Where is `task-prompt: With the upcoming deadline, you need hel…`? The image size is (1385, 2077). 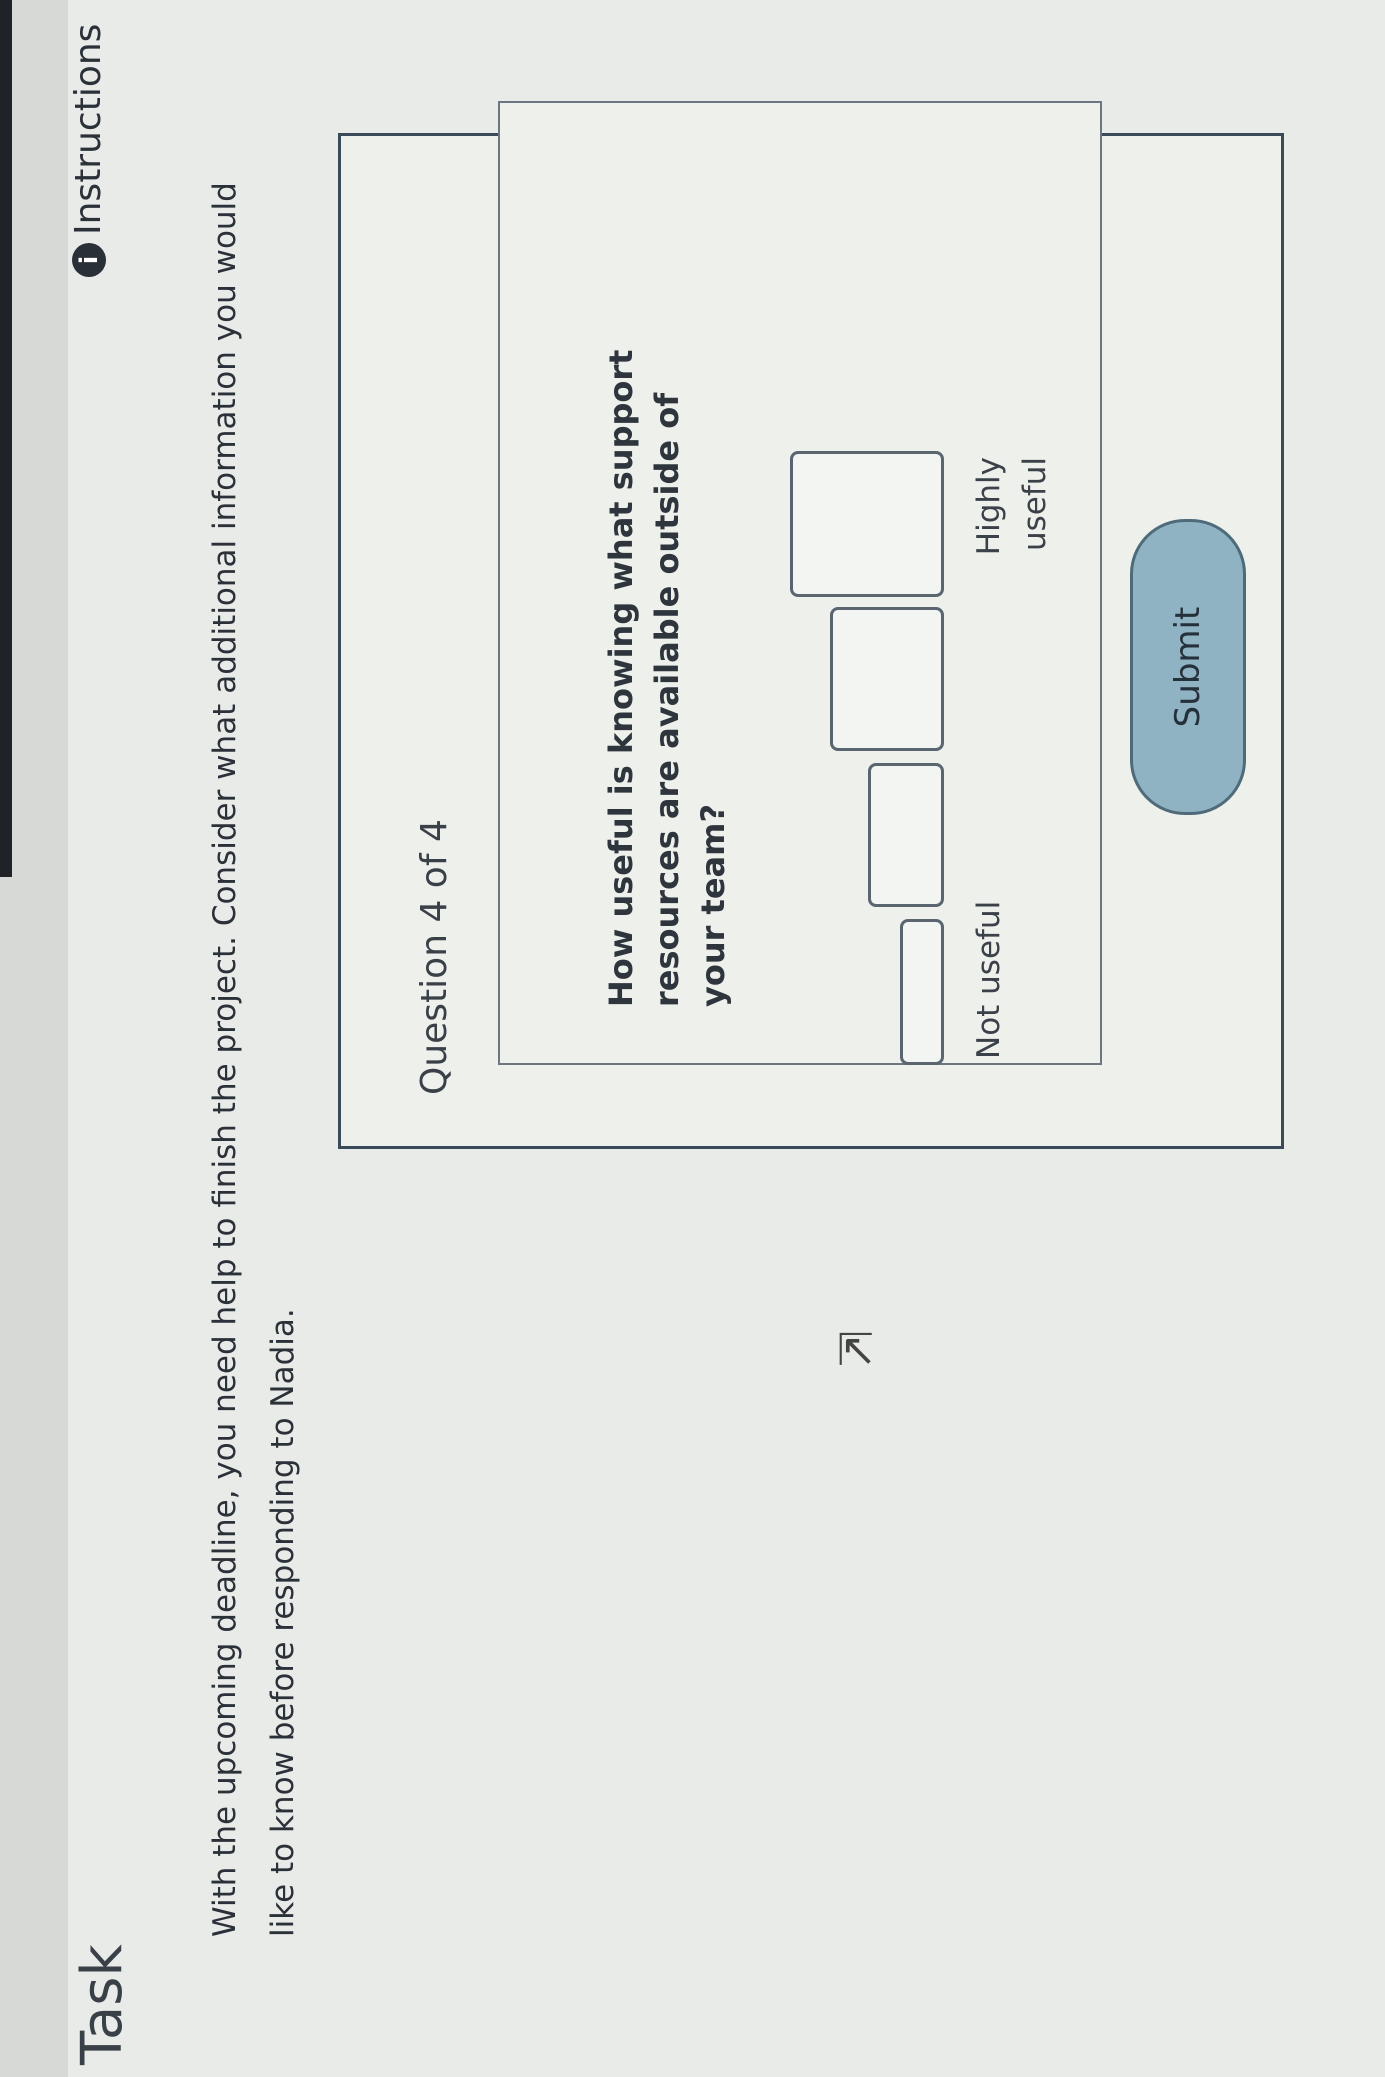 task-prompt: With the upcoming deadline, you need hel… is located at coordinates (254, 1059).